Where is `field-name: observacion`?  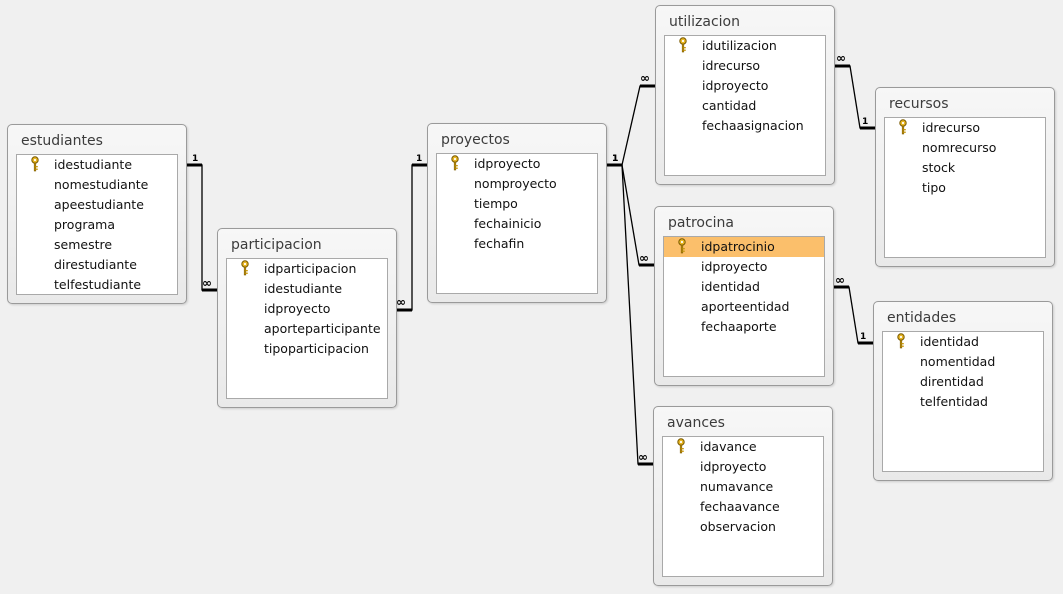 field-name: observacion is located at coordinates (738, 526).